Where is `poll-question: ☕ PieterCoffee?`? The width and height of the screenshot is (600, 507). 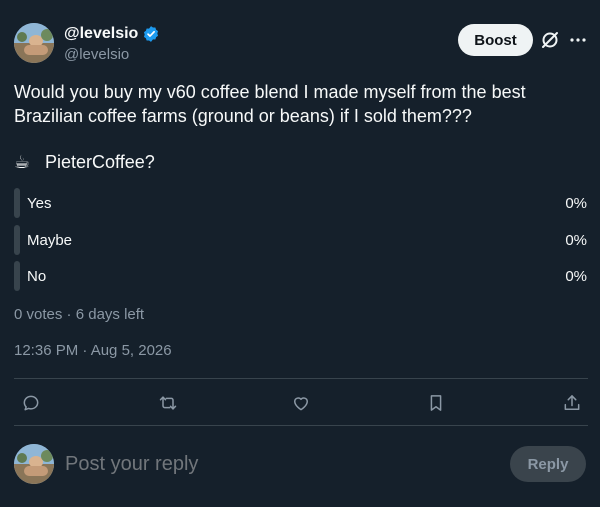 poll-question: ☕ PieterCoffee? is located at coordinates (84, 162).